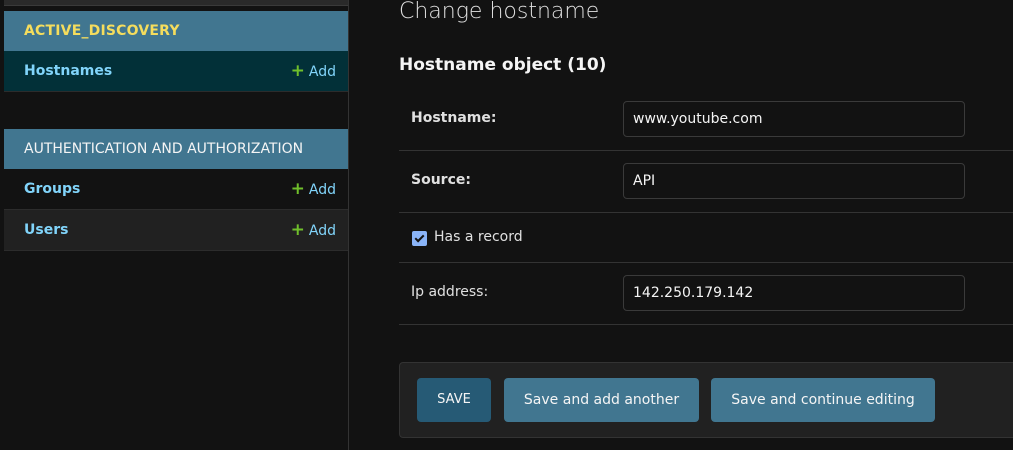 This screenshot has height=450, width=1013. I want to click on sidebar-item-groups: Groups + Add, so click(176, 189).